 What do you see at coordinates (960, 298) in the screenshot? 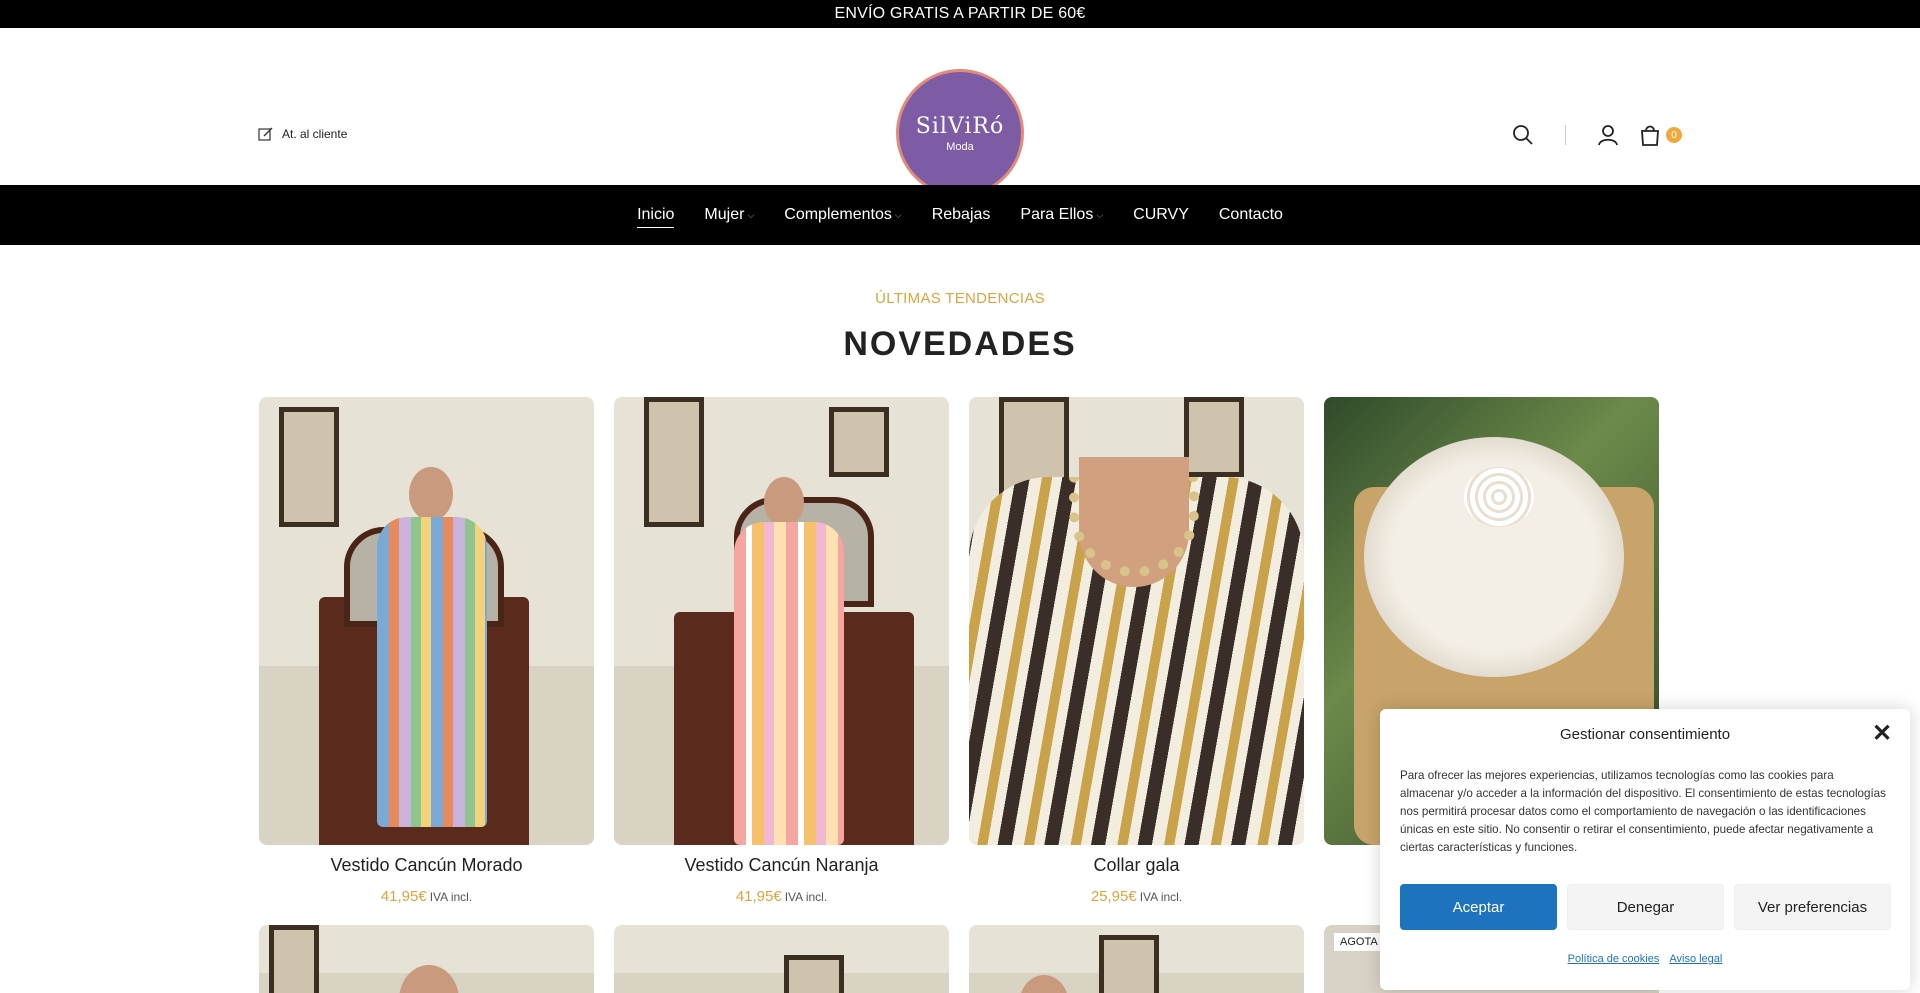
I see `section-subtitle: ÚLTIMAS TENDENCIAS` at bounding box center [960, 298].